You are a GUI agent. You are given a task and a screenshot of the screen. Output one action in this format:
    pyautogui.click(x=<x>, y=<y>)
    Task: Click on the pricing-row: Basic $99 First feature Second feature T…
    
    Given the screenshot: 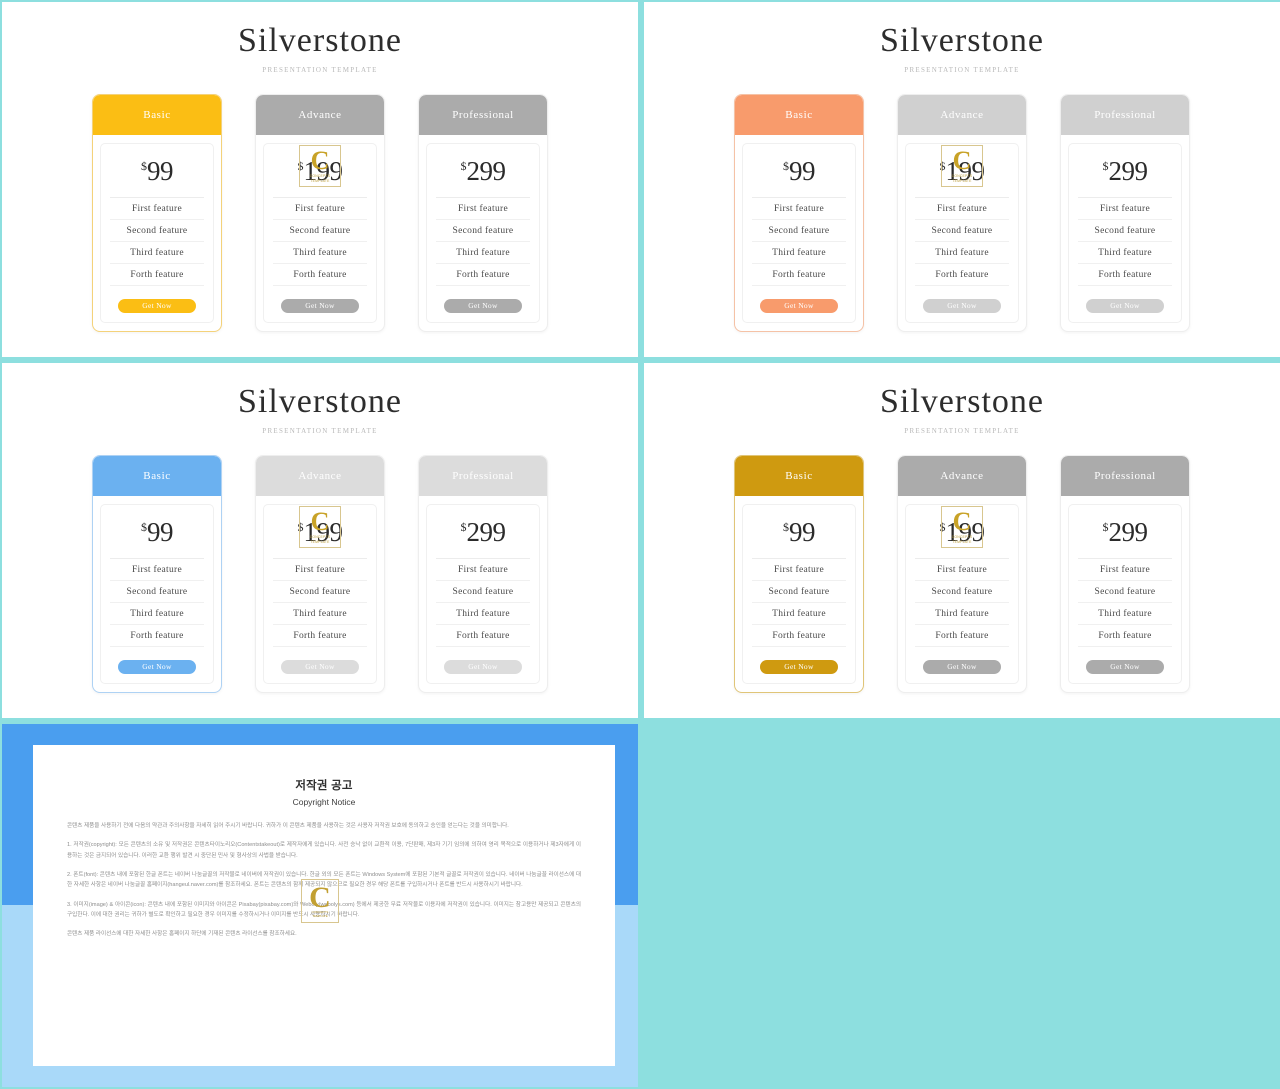 What is the action you would take?
    pyautogui.click(x=320, y=574)
    